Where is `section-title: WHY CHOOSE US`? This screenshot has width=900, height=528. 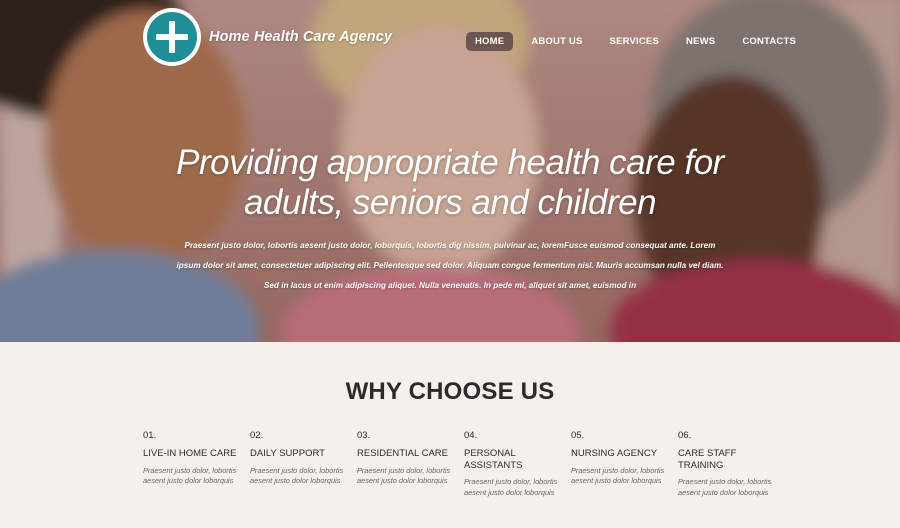 section-title: WHY CHOOSE US is located at coordinates (450, 391).